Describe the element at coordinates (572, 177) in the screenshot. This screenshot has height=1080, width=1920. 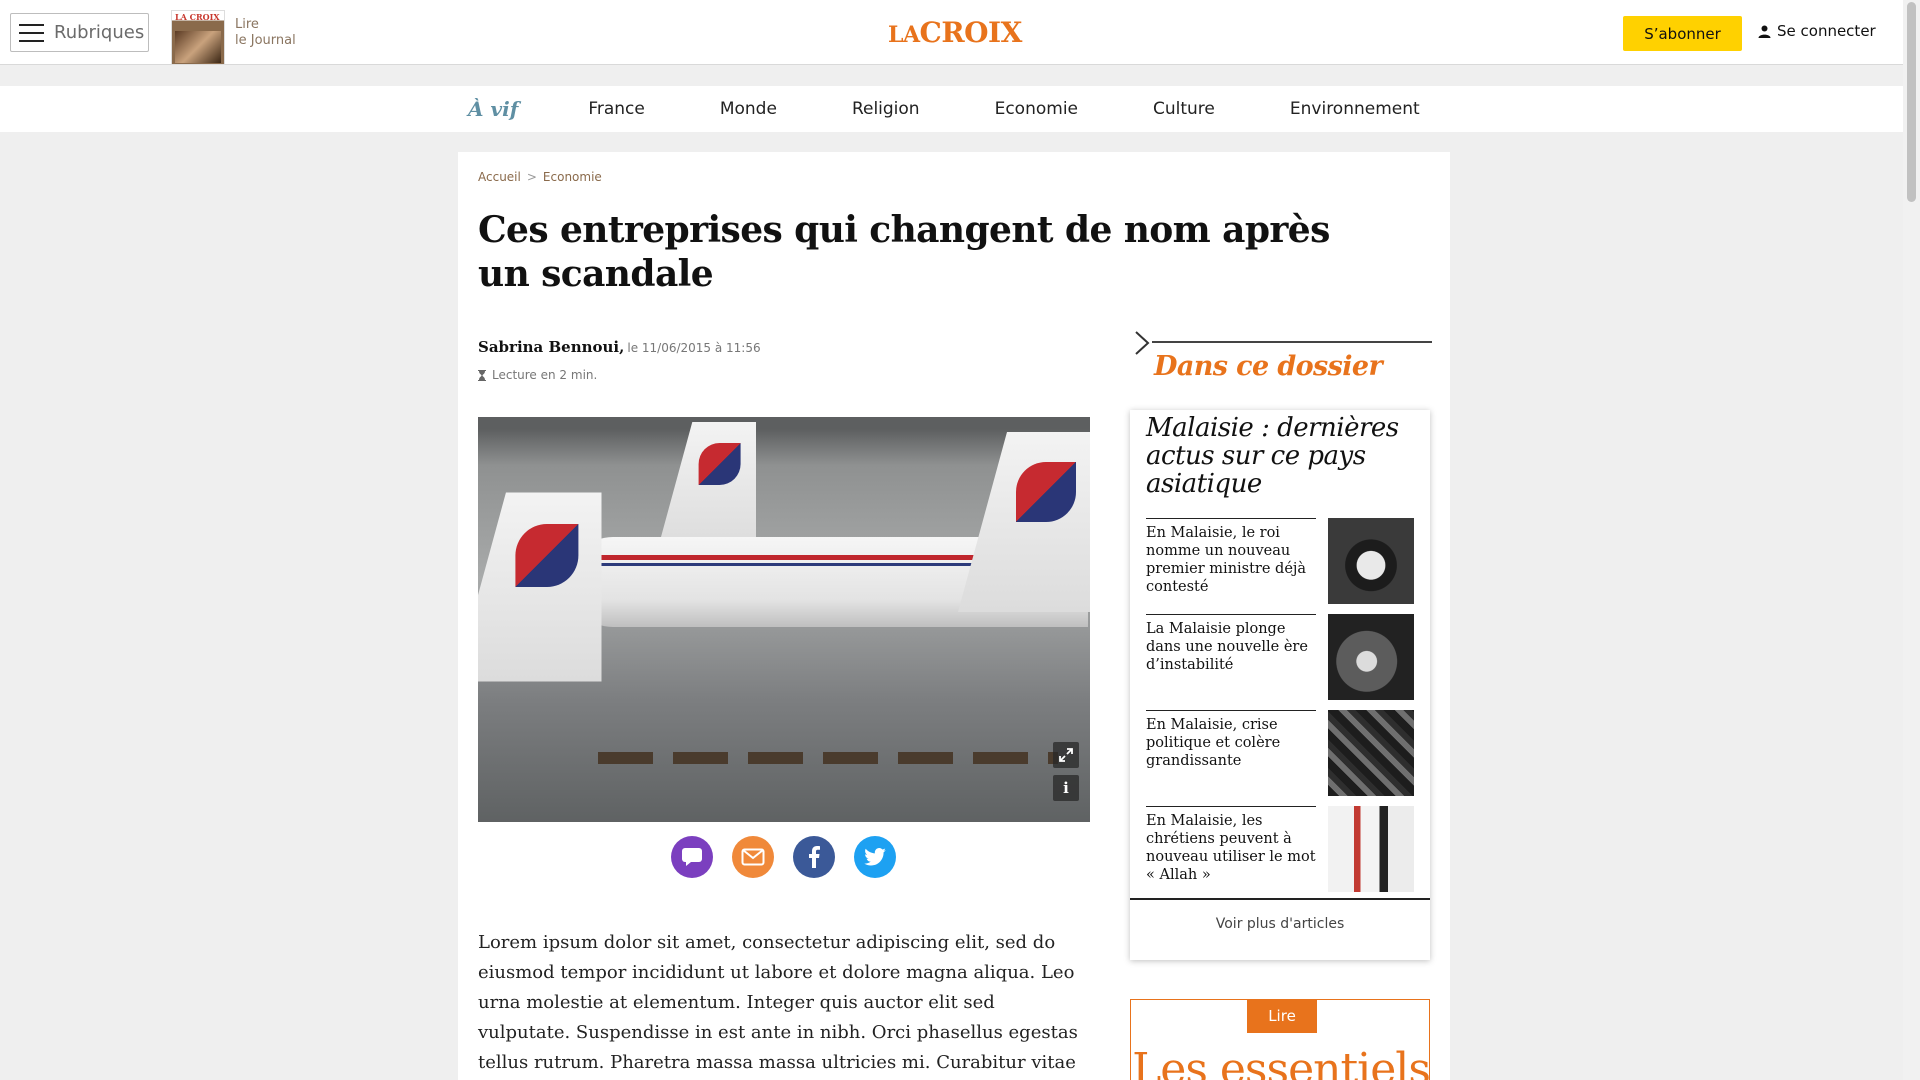
I see `breadcrumb-section: Economie` at that location.